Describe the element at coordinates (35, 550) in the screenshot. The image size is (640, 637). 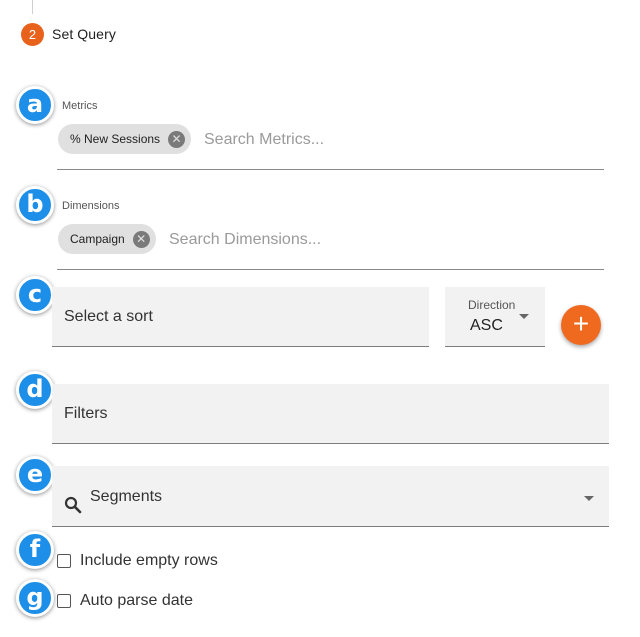
I see `annotation-marker-f: f` at that location.